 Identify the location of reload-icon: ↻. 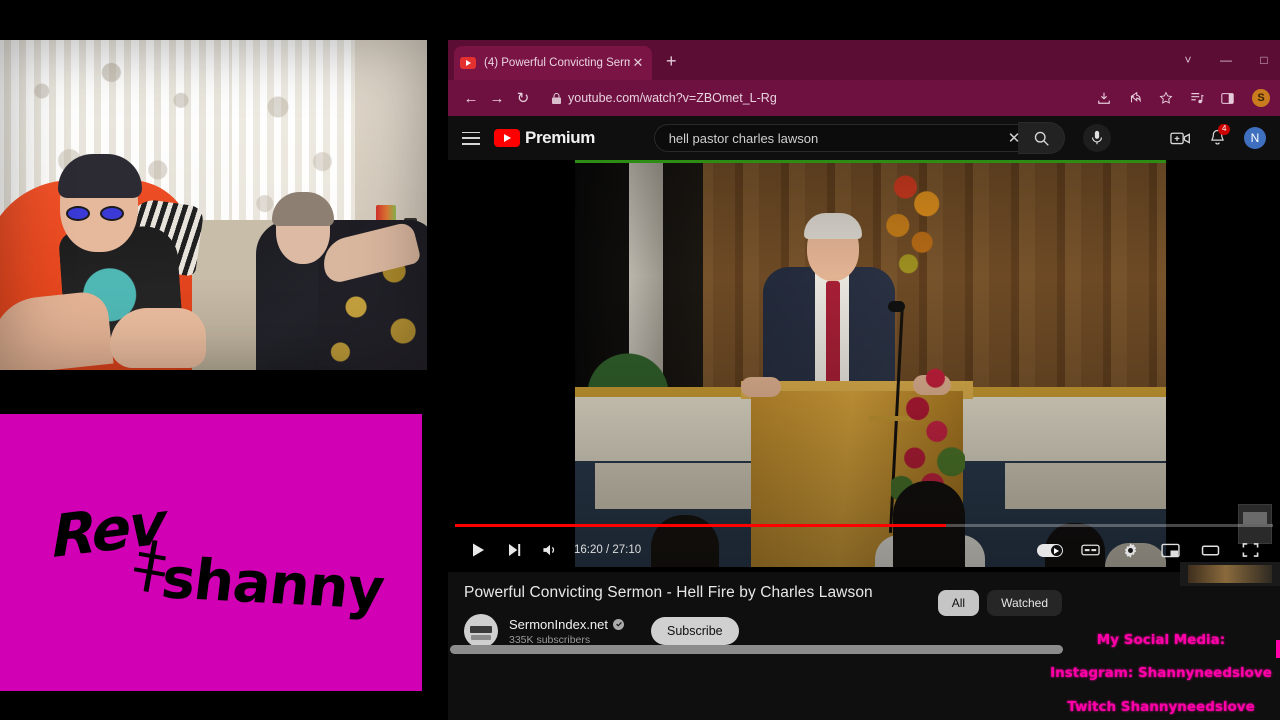
(523, 98).